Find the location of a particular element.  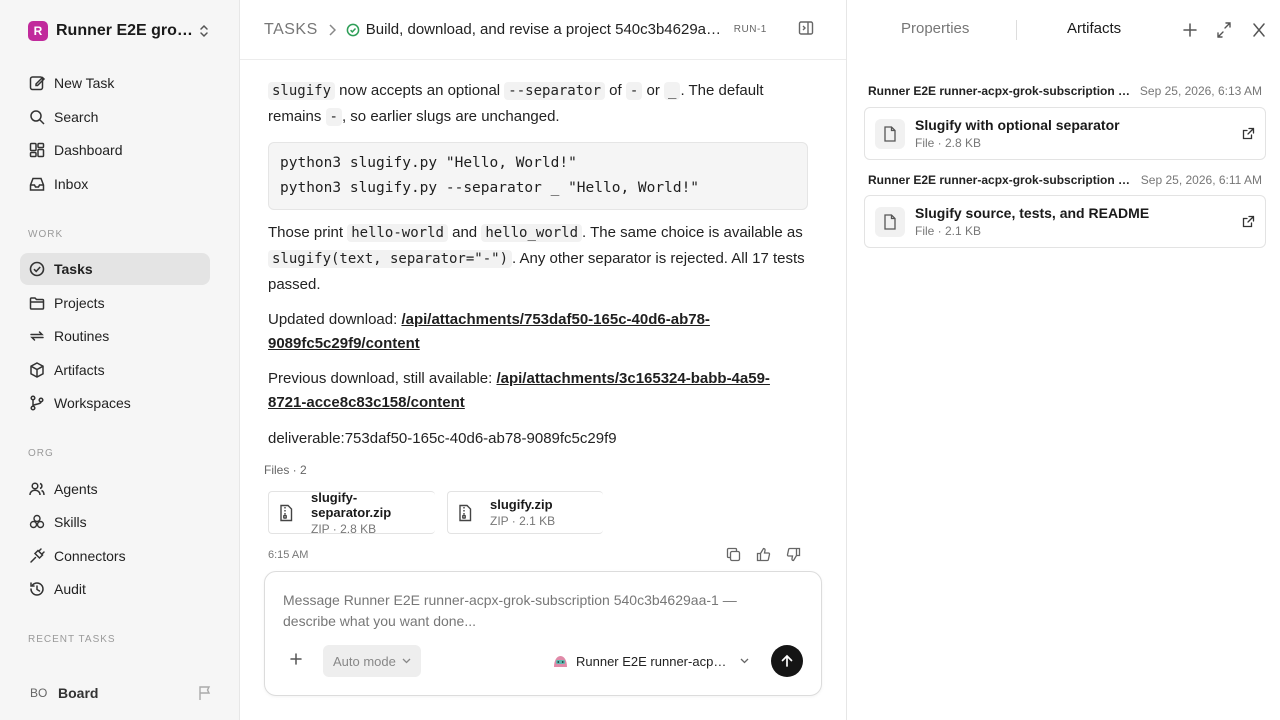

plug-icon is located at coordinates (37, 556).